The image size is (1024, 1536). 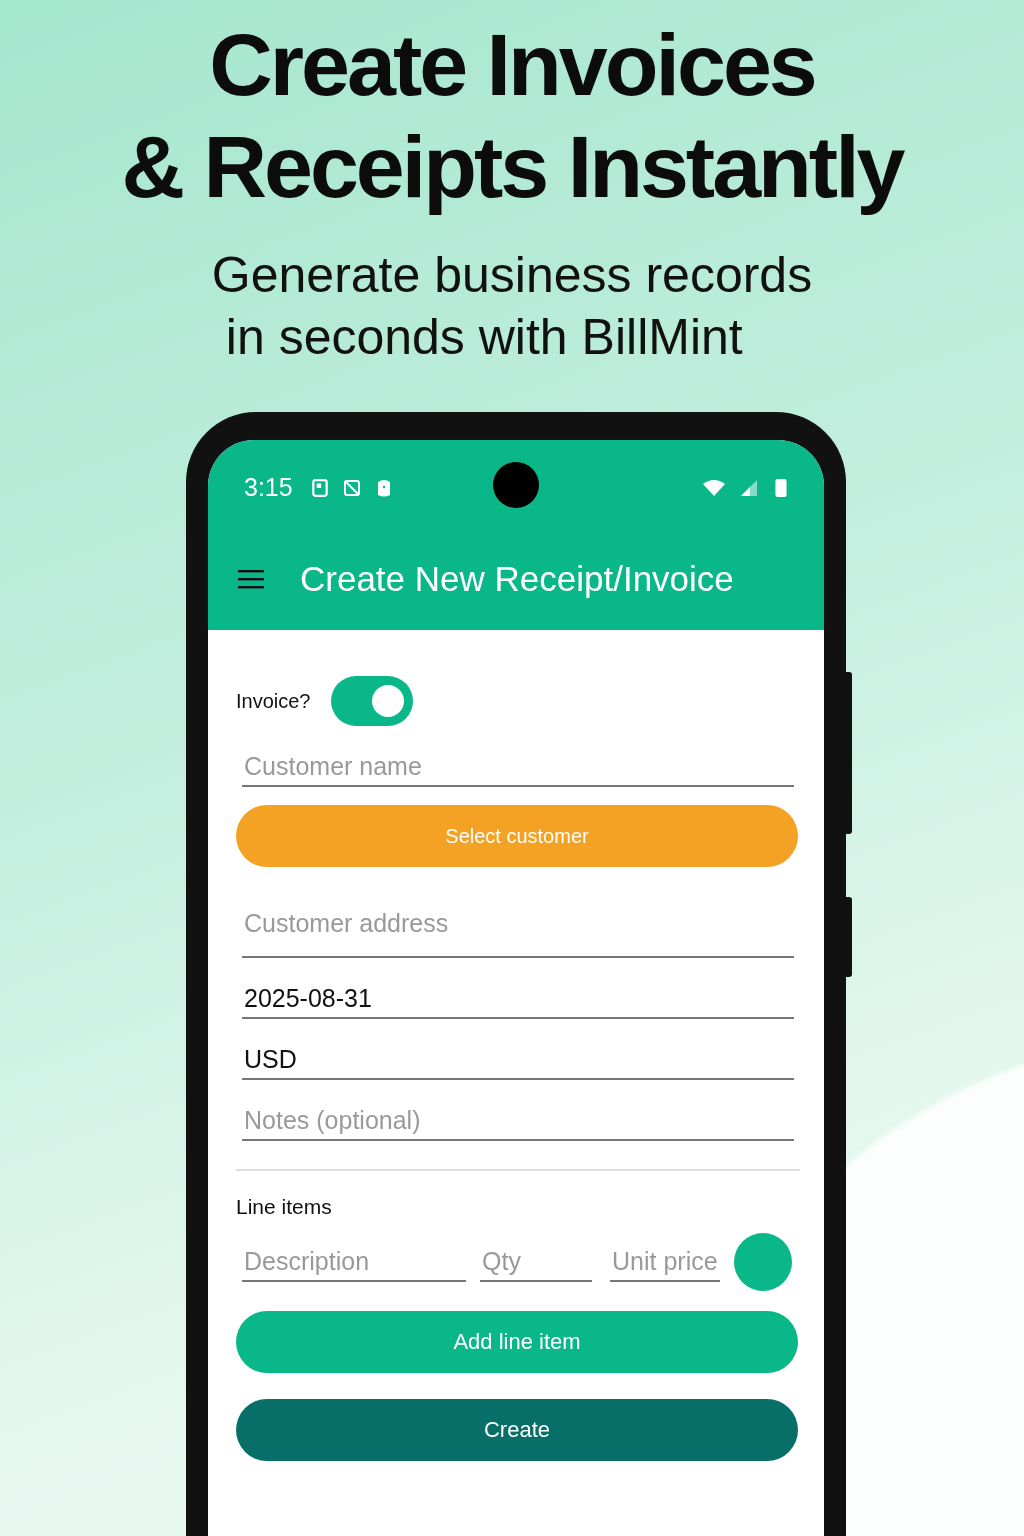 What do you see at coordinates (665, 1262) in the screenshot?
I see `input-field: Unit price` at bounding box center [665, 1262].